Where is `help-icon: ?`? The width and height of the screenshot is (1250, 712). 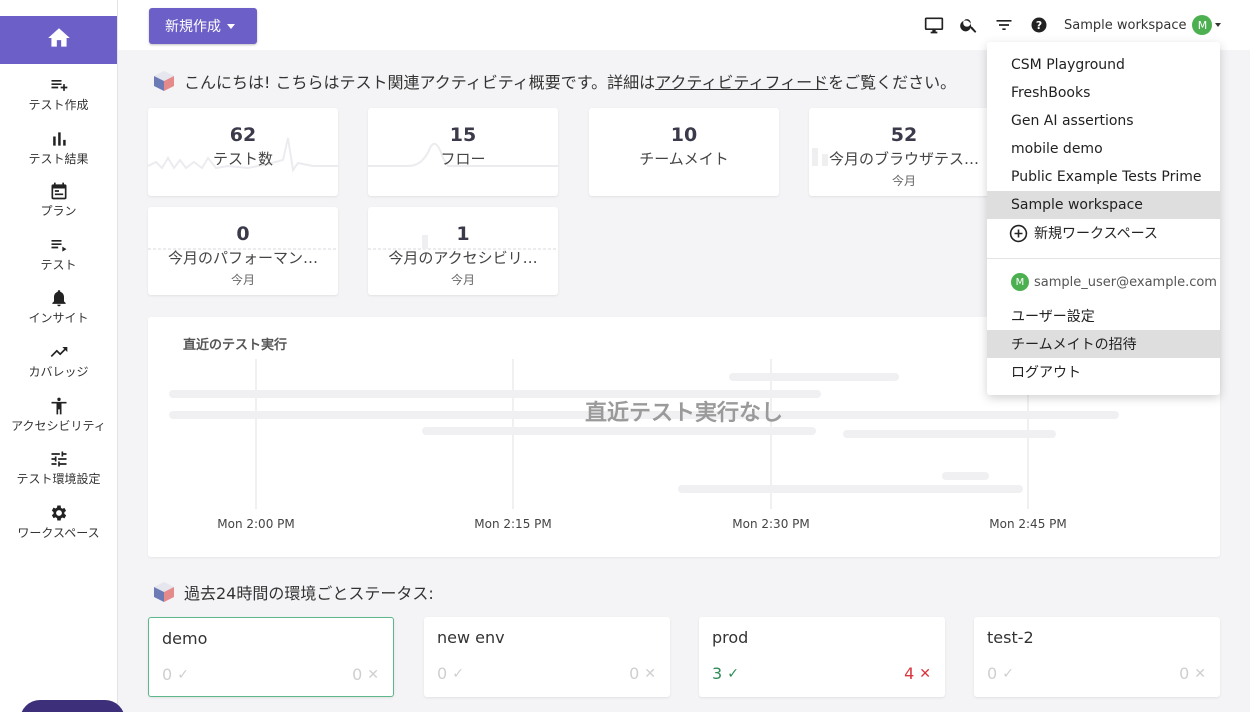 help-icon: ? is located at coordinates (1039, 25).